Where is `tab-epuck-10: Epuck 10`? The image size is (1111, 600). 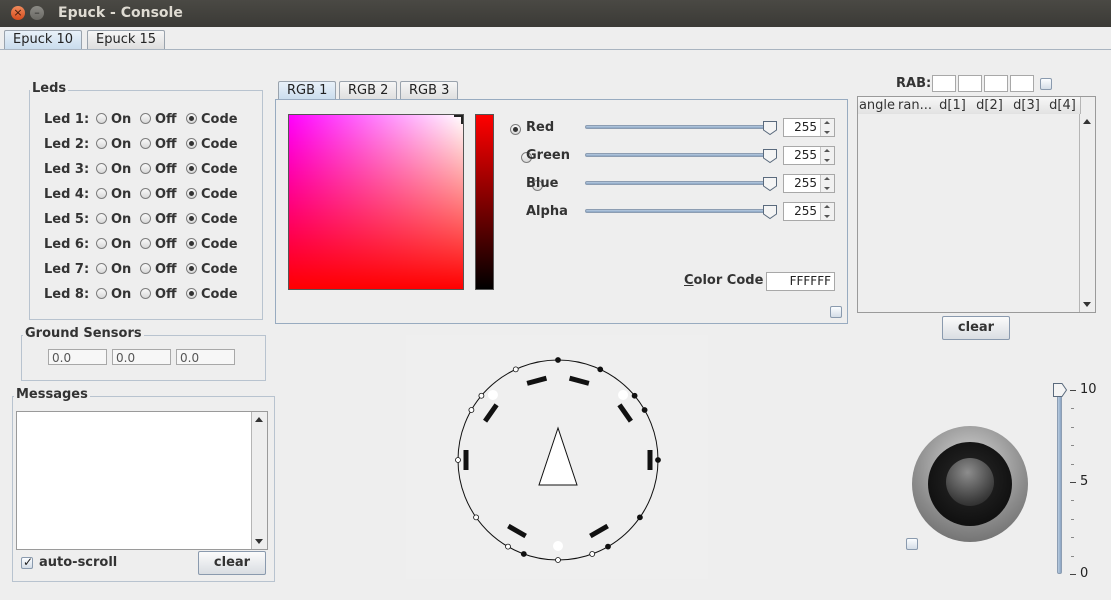 tab-epuck-10: Epuck 10 is located at coordinates (43, 39).